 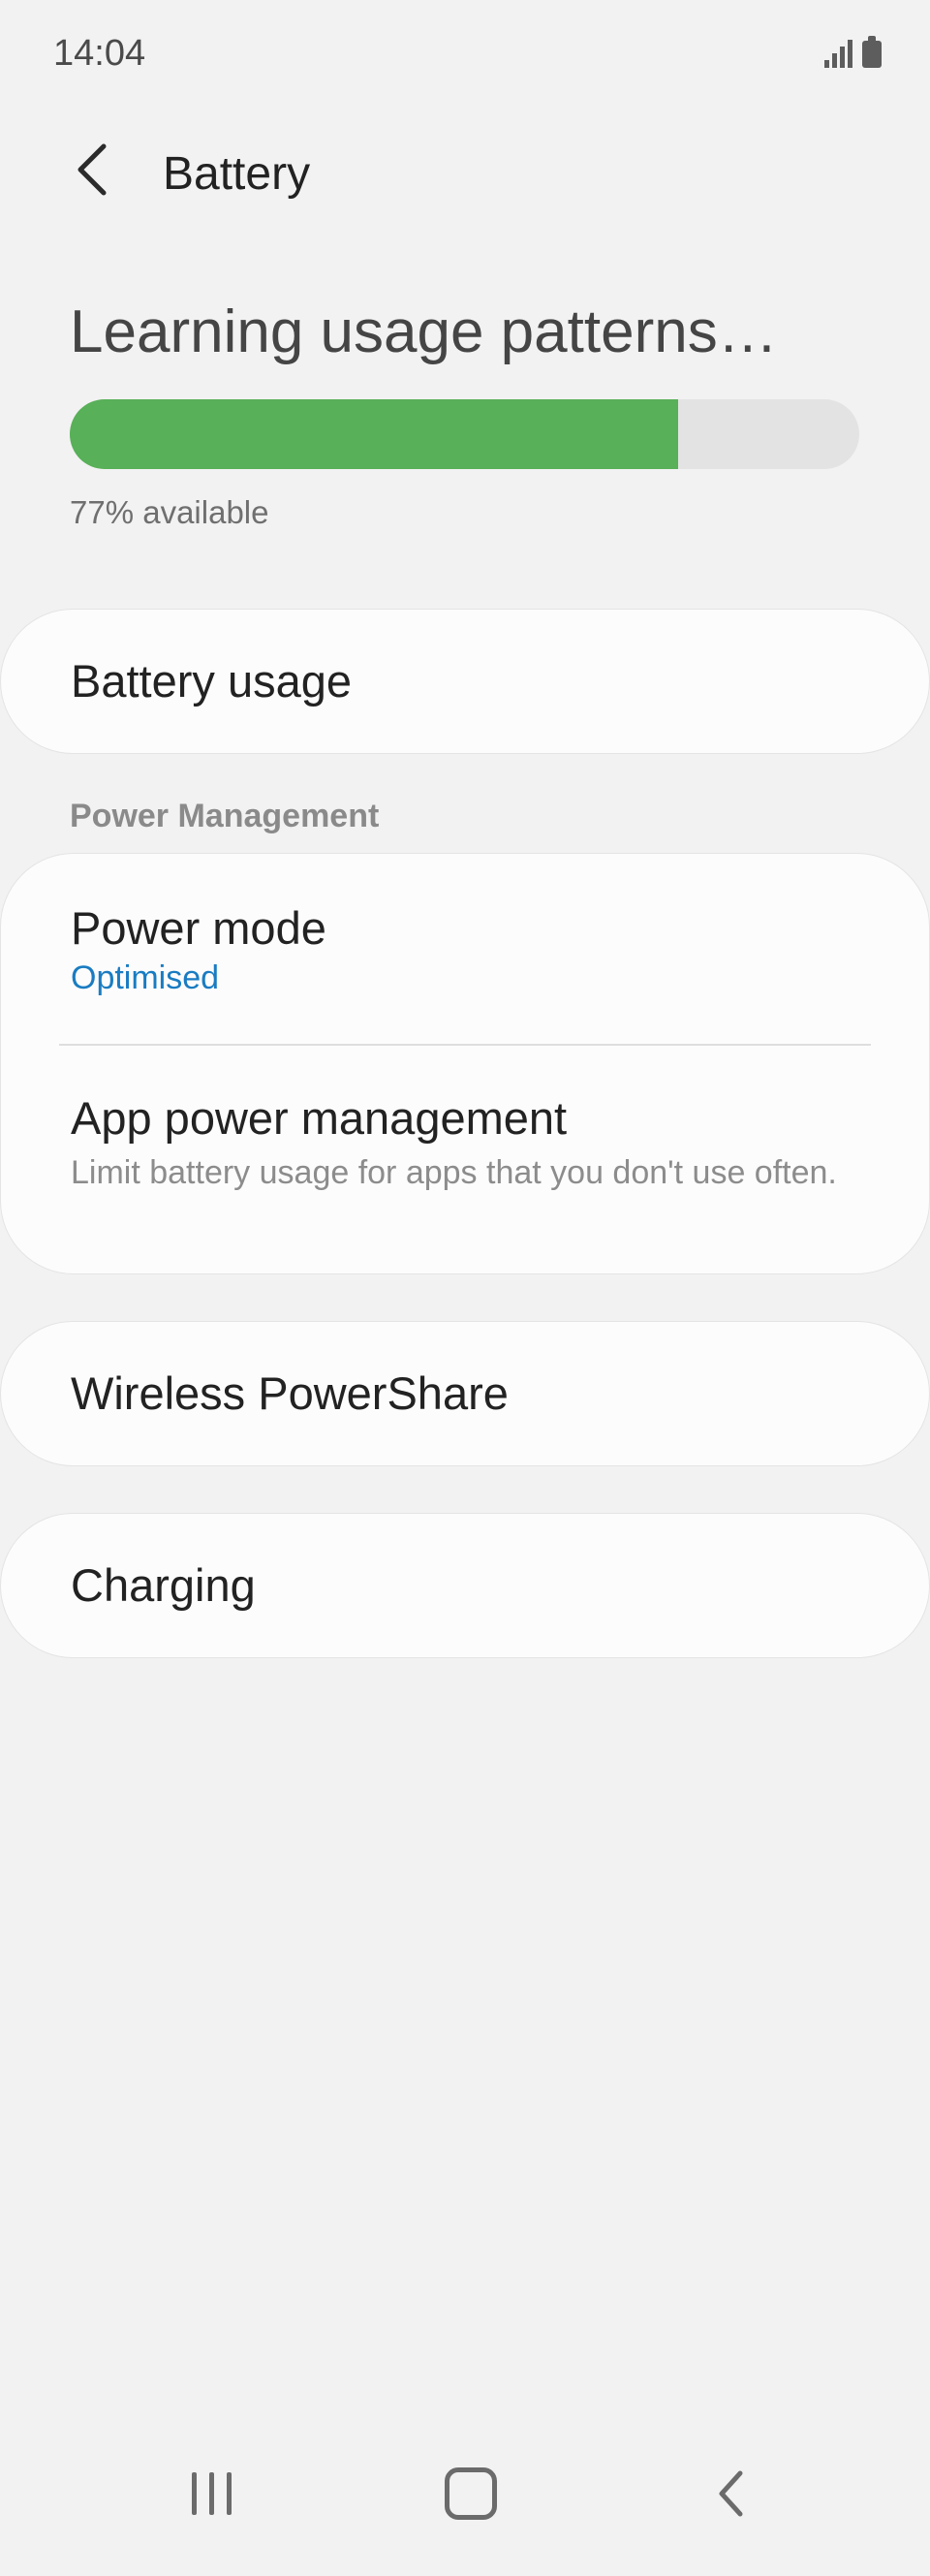 I want to click on signal-icon, so click(x=838, y=53).